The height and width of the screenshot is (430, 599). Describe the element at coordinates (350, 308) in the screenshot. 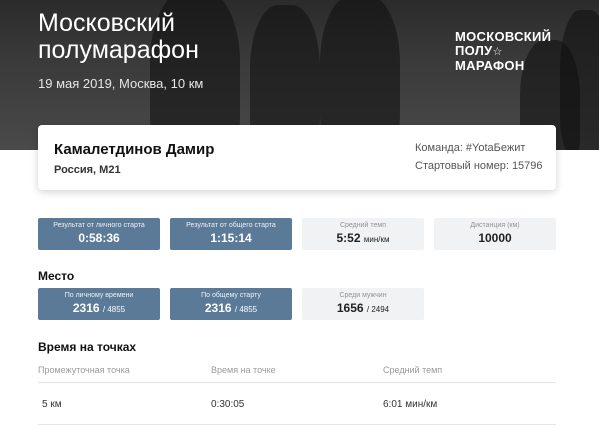

I see `place-rank: 1656` at that location.